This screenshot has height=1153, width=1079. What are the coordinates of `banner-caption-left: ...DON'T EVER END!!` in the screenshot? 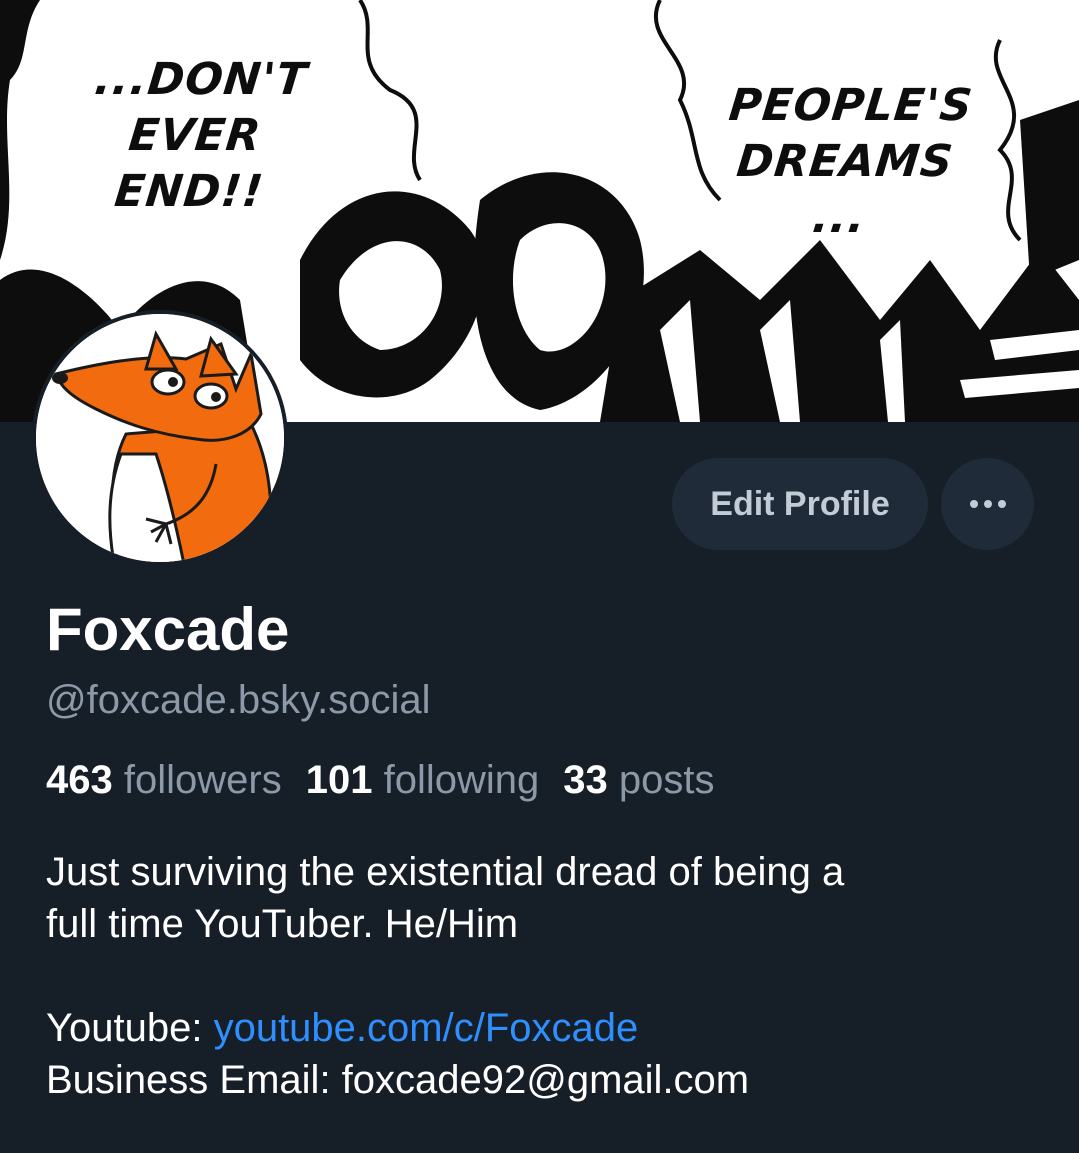 It's located at (195, 136).